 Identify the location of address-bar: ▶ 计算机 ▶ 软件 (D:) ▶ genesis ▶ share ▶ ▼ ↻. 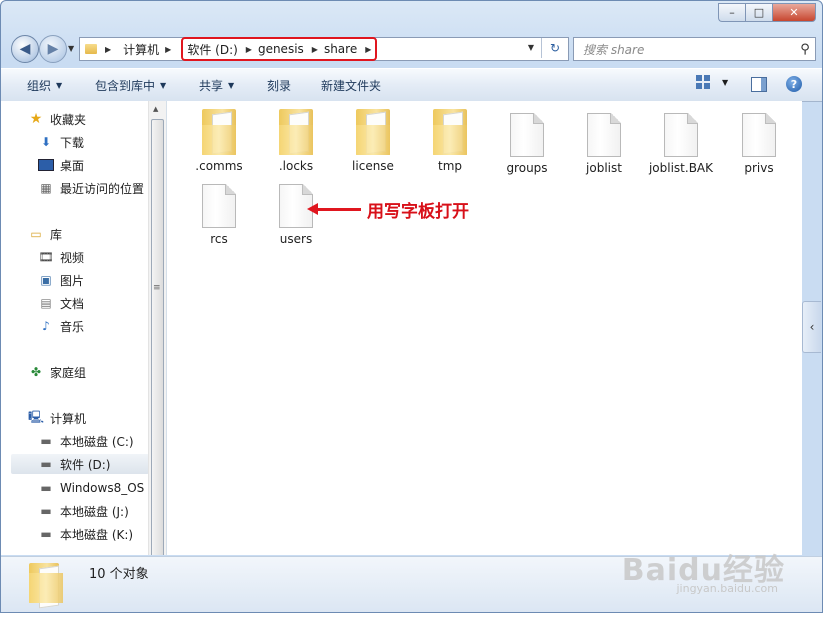
(324, 49).